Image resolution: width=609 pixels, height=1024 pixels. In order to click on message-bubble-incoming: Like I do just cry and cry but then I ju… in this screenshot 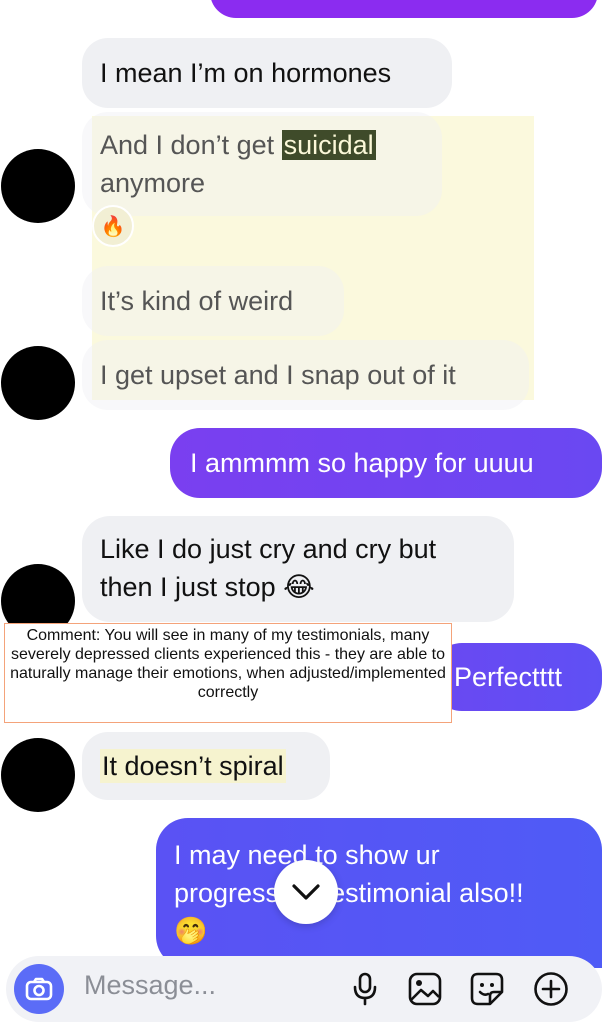, I will do `click(298, 569)`.